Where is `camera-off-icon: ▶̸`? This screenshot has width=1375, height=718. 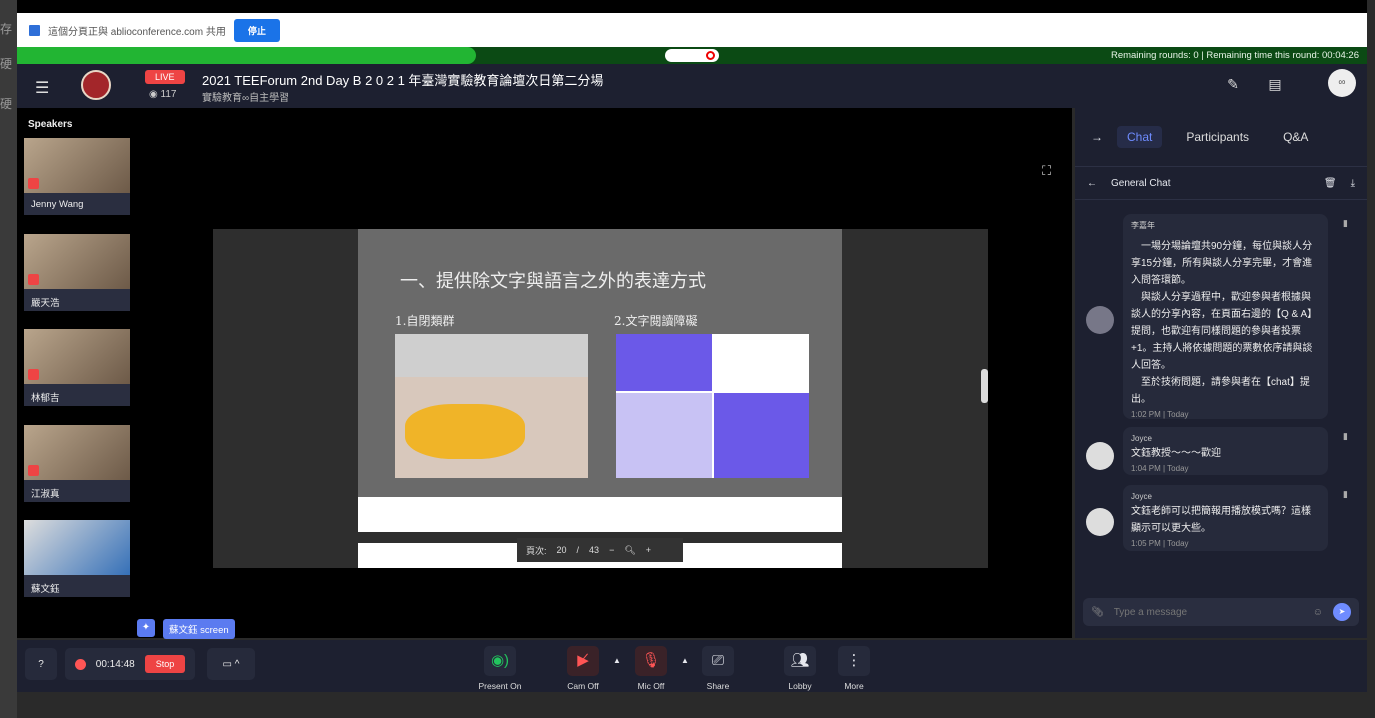
camera-off-icon: ▶̸ is located at coordinates (583, 661).